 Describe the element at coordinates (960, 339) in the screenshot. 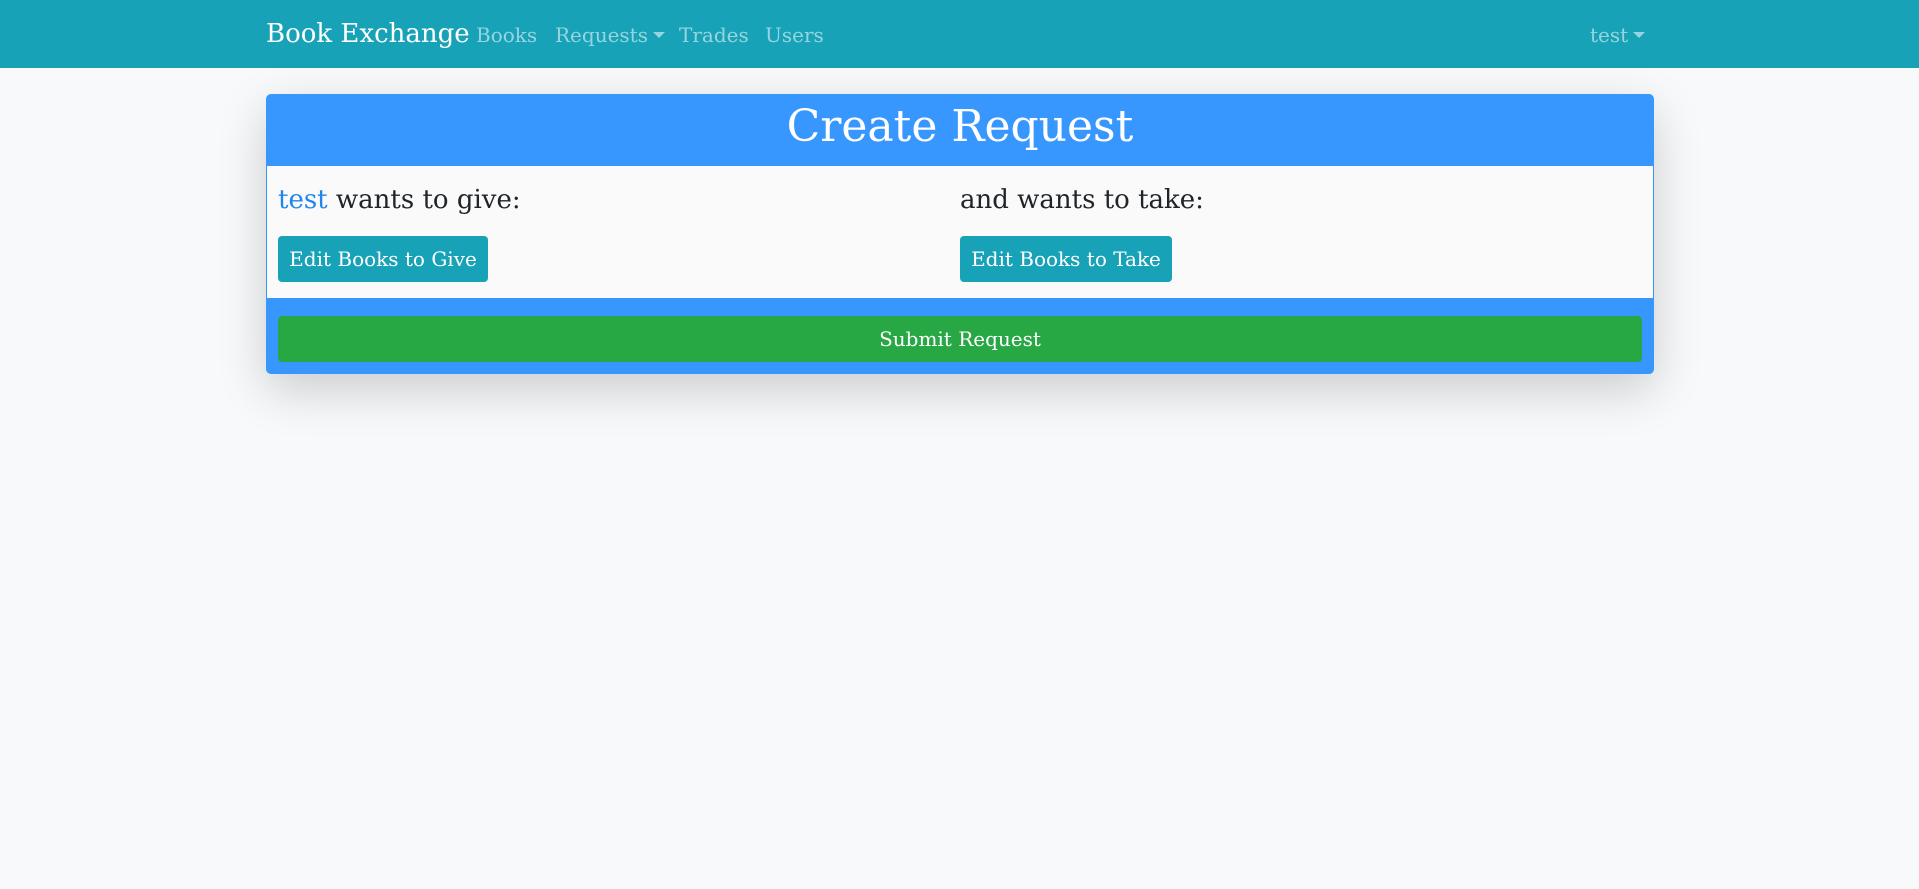

I see `submit-request-button: Submit Request` at that location.